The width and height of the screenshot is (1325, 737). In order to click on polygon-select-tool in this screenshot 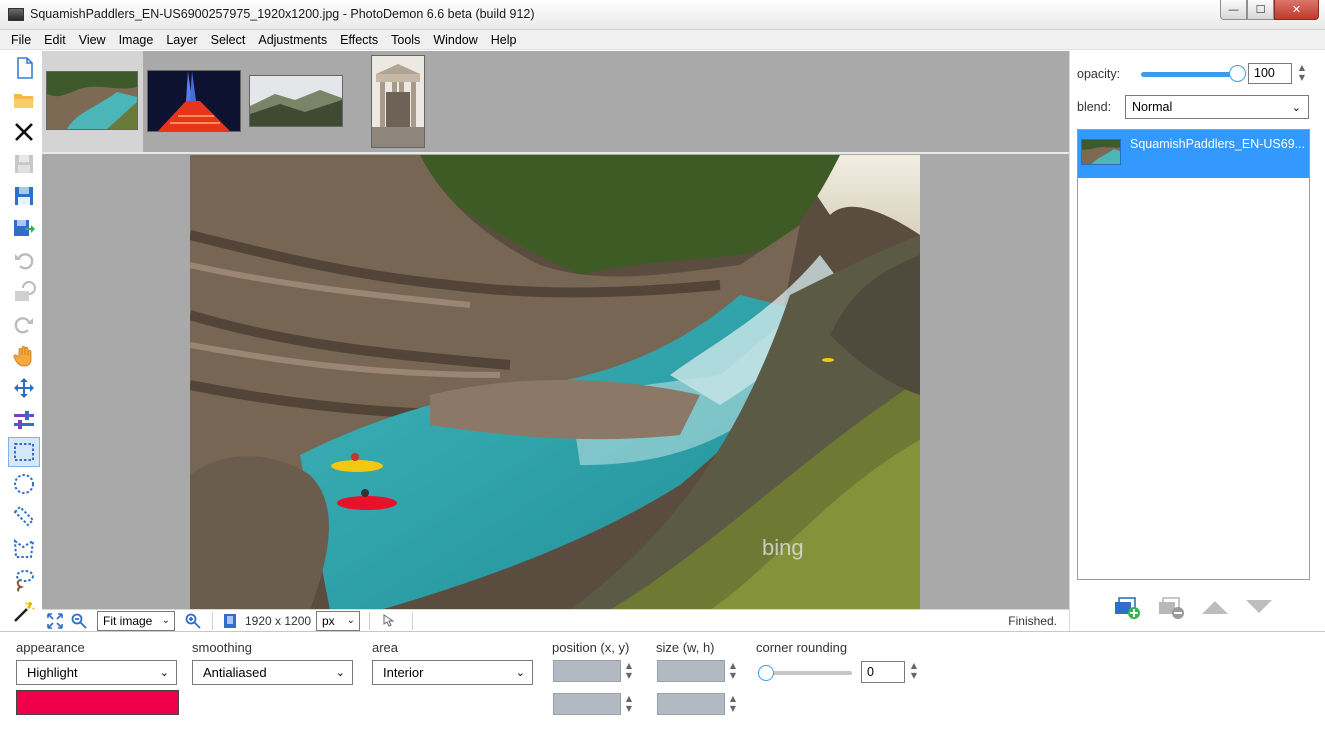, I will do `click(24, 548)`.